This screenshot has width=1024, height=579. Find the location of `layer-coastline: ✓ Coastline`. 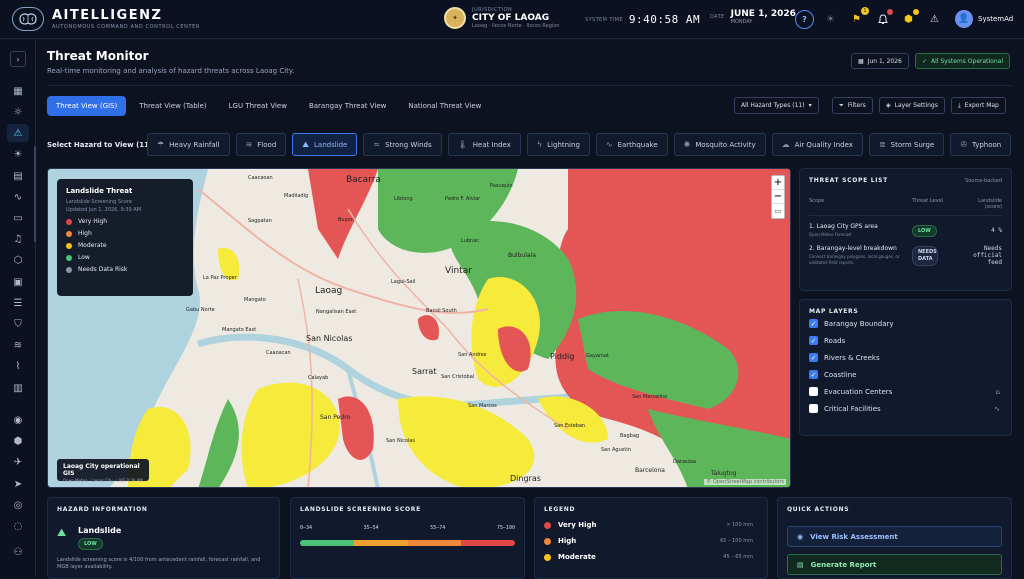

layer-coastline: ✓ Coastline is located at coordinates (905, 374).